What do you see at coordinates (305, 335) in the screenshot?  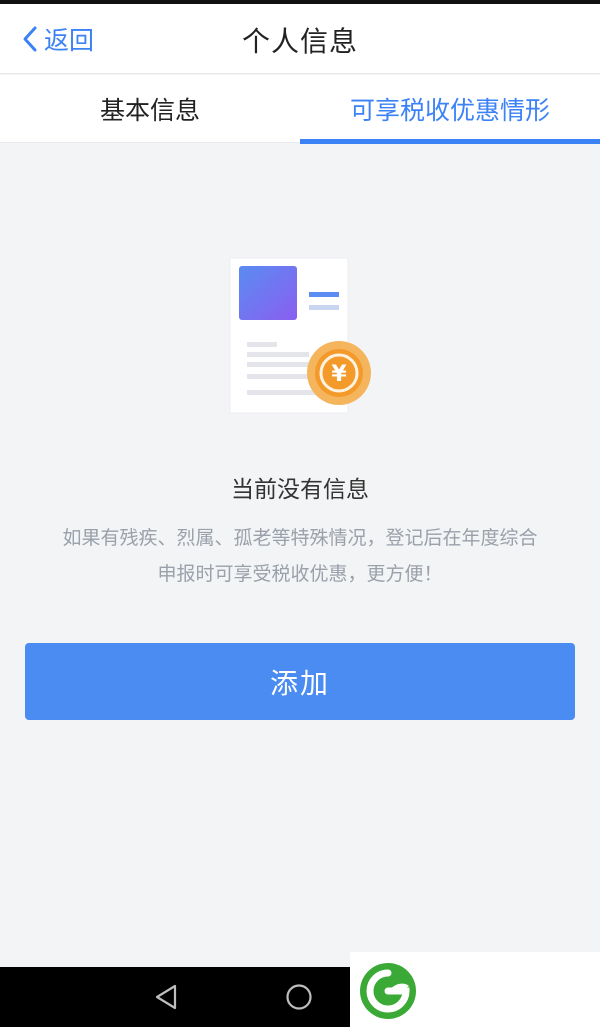 I see `document-yuan-icon: ¥` at bounding box center [305, 335].